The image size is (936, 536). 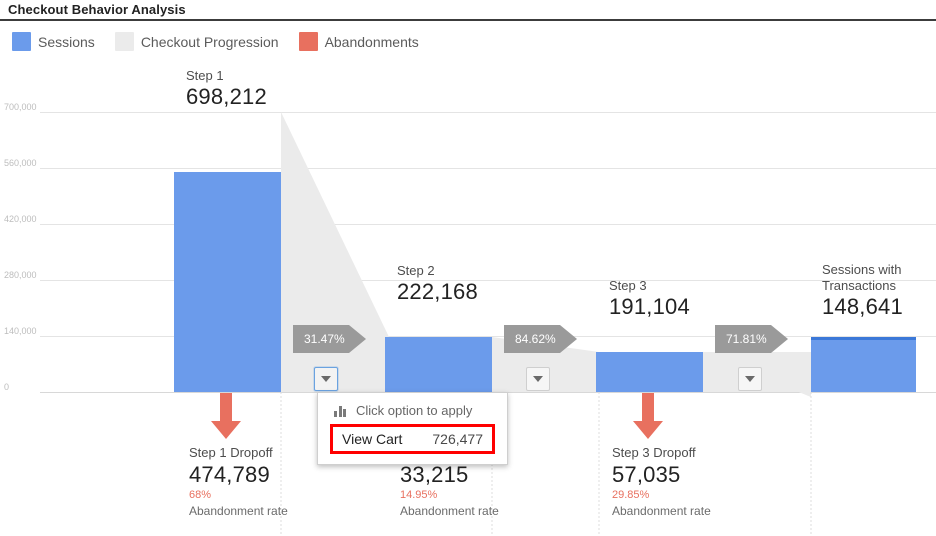 I want to click on dropoff-3-rate-label: Abandonment rate, so click(x=661, y=511).